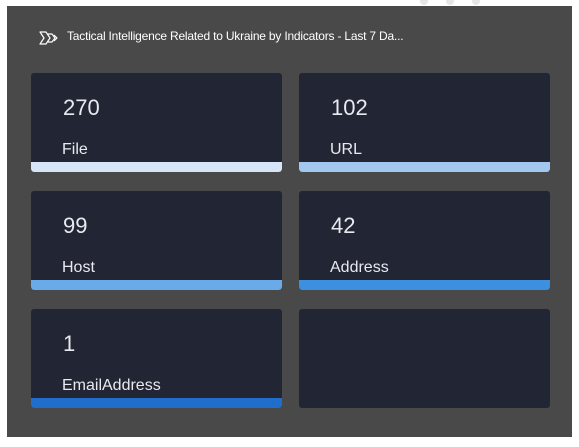  Describe the element at coordinates (343, 225) in the screenshot. I see `indicator-count: 42` at that location.